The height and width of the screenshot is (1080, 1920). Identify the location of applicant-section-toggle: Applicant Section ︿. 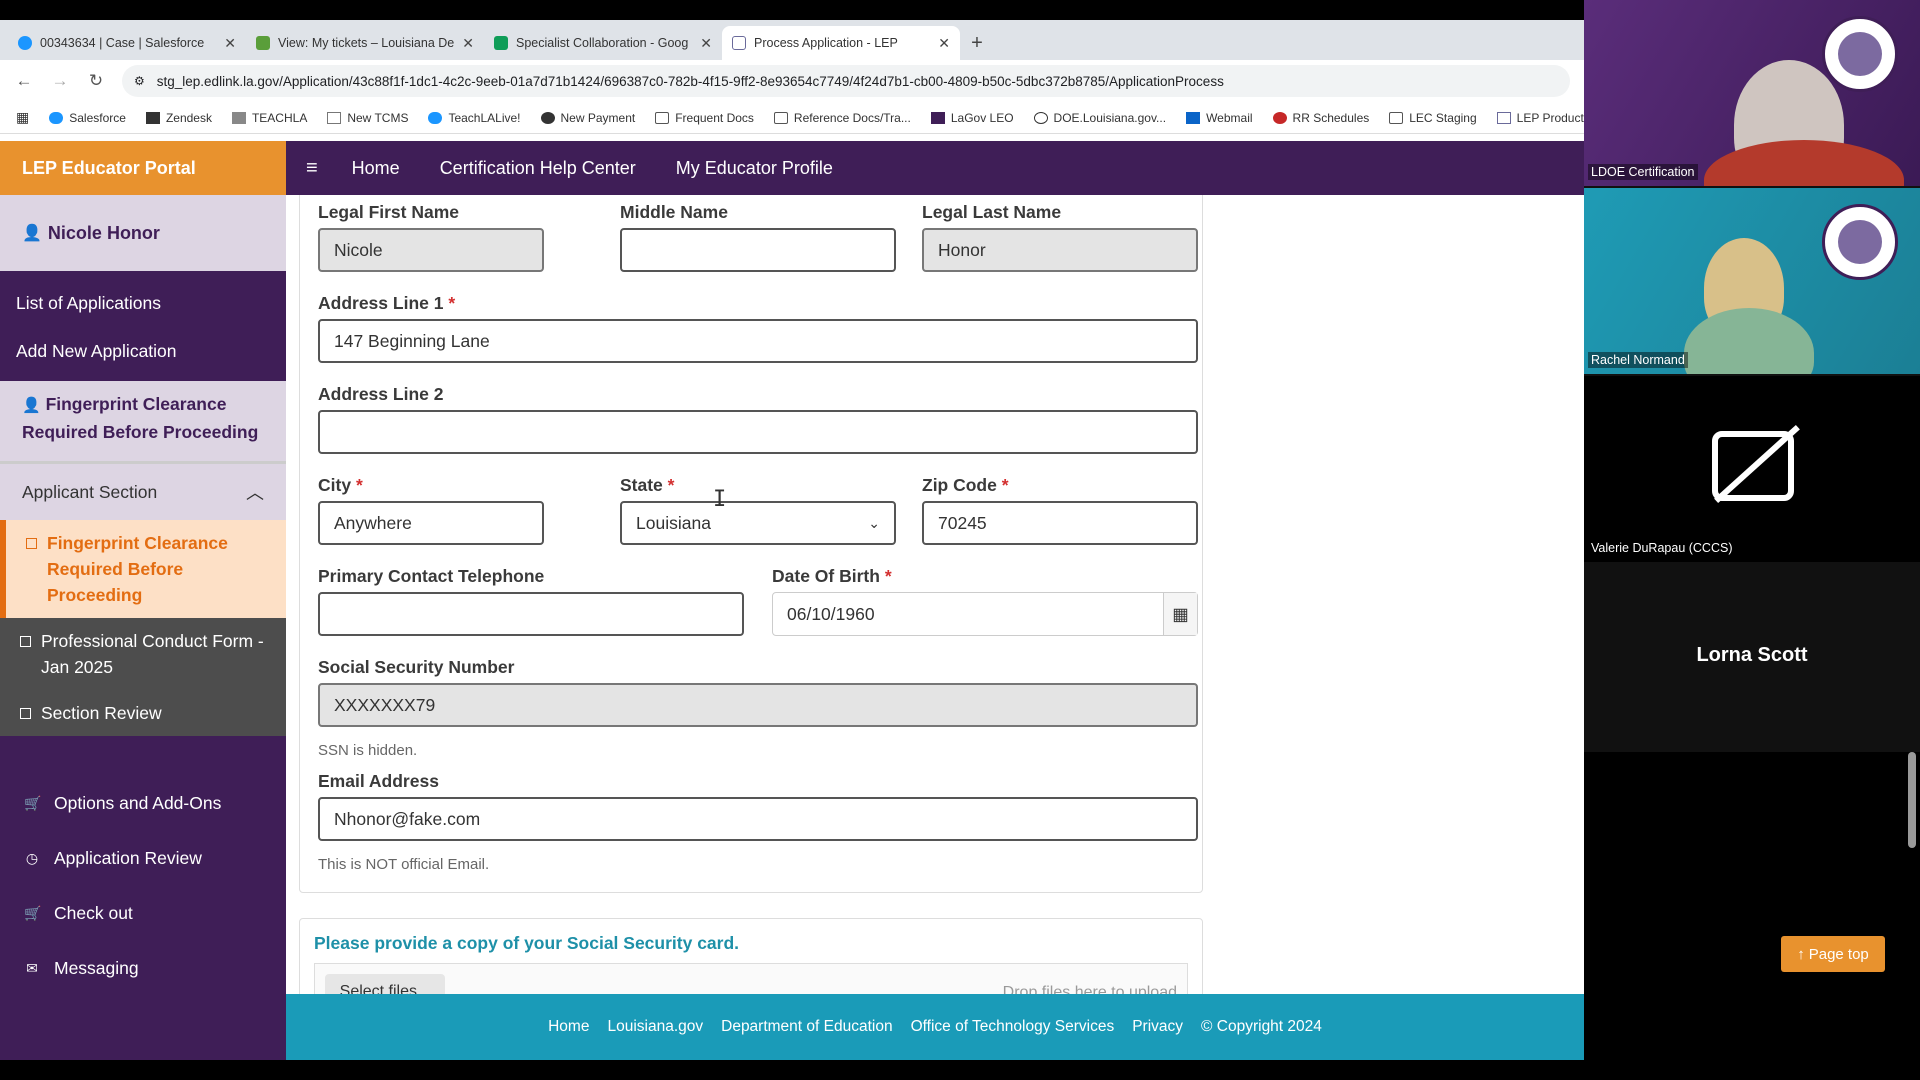
(143, 492).